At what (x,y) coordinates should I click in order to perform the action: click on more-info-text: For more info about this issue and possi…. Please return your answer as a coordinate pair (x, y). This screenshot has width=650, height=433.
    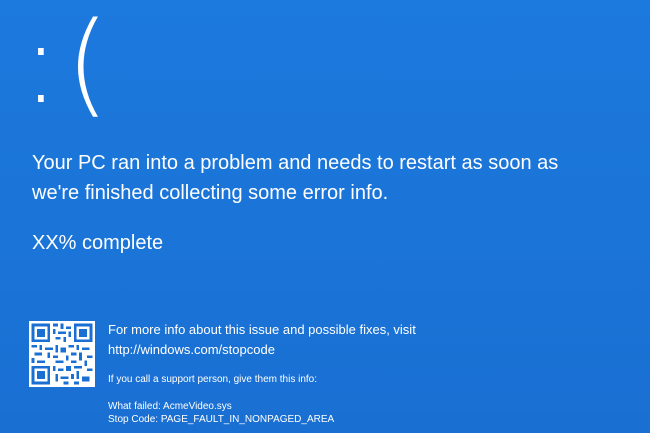
    Looking at the image, I should click on (262, 329).